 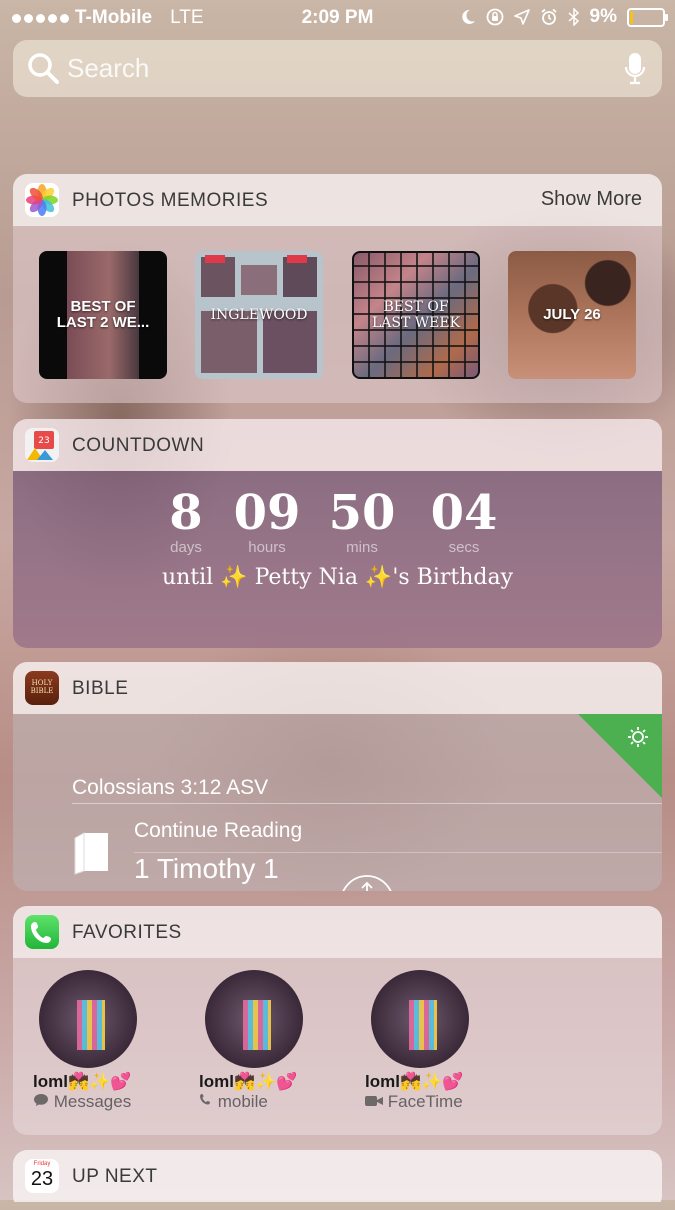 What do you see at coordinates (494, 17) in the screenshot?
I see `rotation-lock-icon` at bounding box center [494, 17].